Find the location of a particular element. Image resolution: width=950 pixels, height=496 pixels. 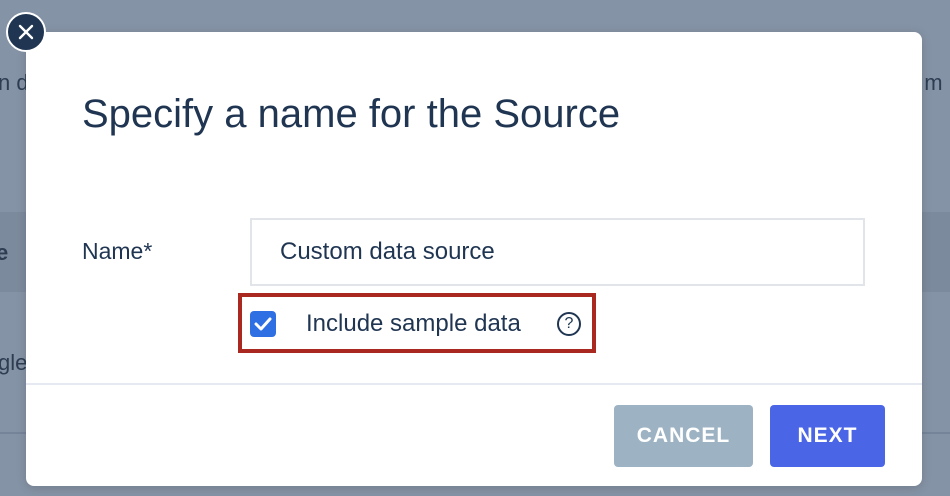

close-button is located at coordinates (26, 32).